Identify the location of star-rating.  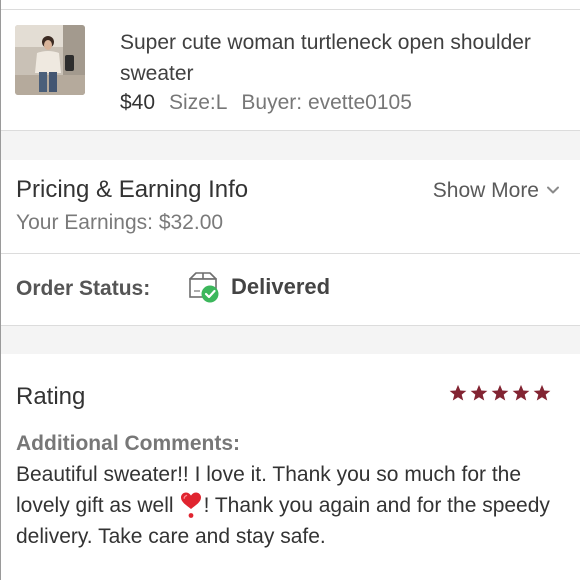
(500, 393).